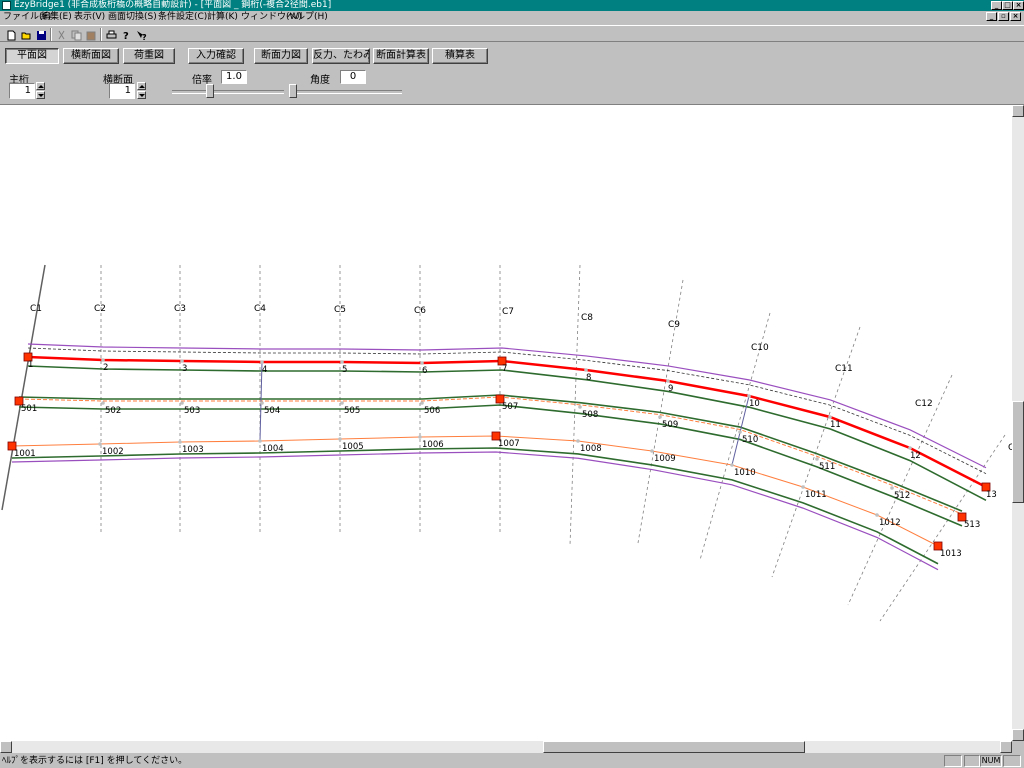 The image size is (1024, 768). What do you see at coordinates (122, 91) in the screenshot?
I see `cross-section-input: 1` at bounding box center [122, 91].